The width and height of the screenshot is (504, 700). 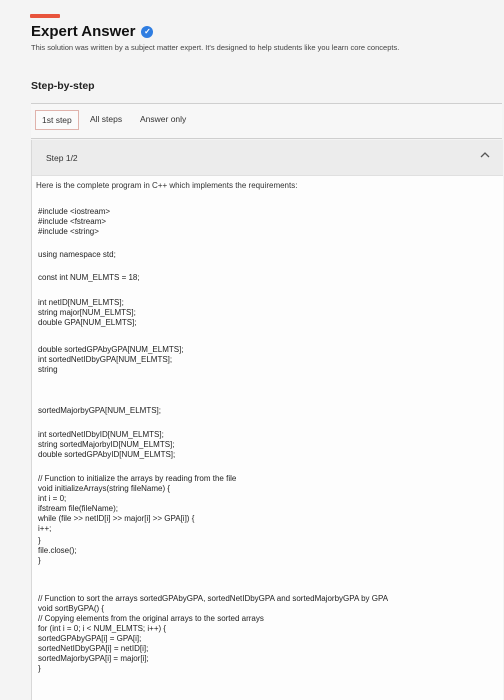 I want to click on code-line: sortedGPAbyGPA[i] = GPA[i];, so click(x=90, y=638).